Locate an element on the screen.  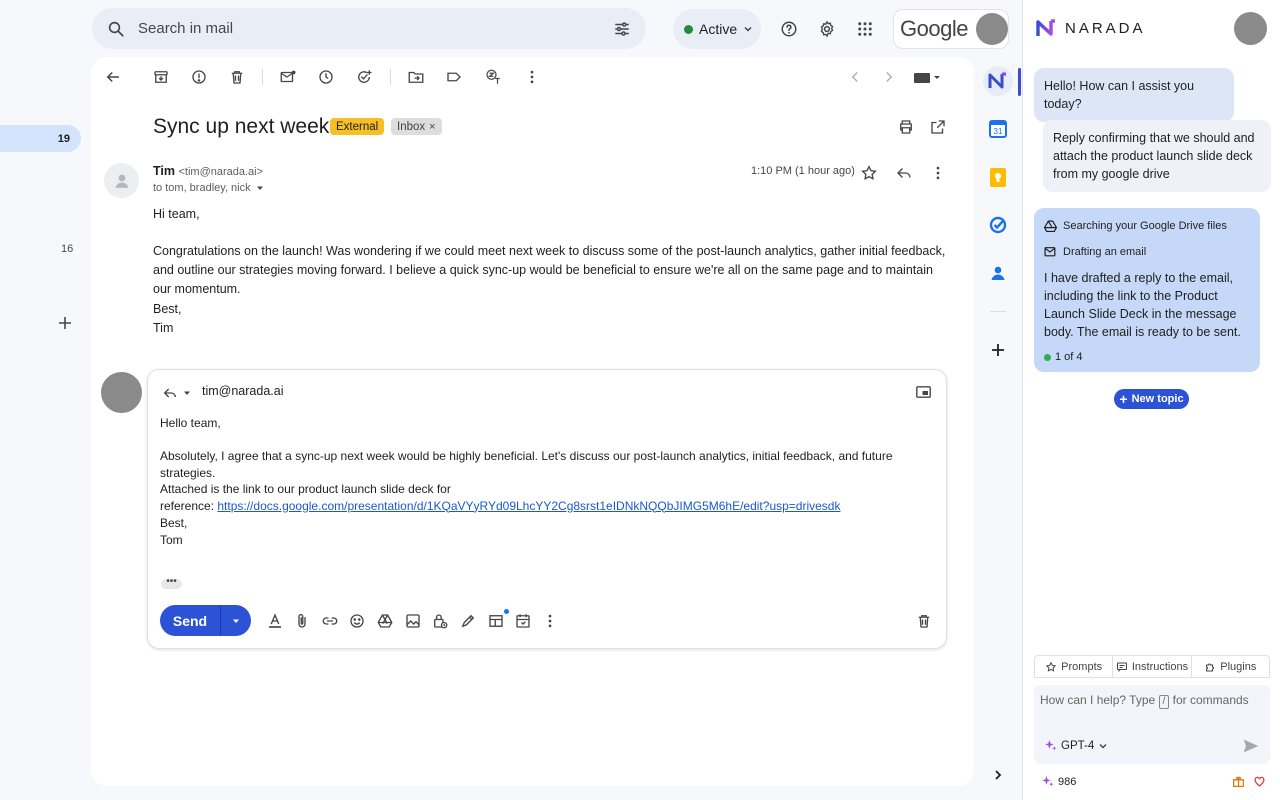
more-vertical-icon is located at coordinates (532, 77).